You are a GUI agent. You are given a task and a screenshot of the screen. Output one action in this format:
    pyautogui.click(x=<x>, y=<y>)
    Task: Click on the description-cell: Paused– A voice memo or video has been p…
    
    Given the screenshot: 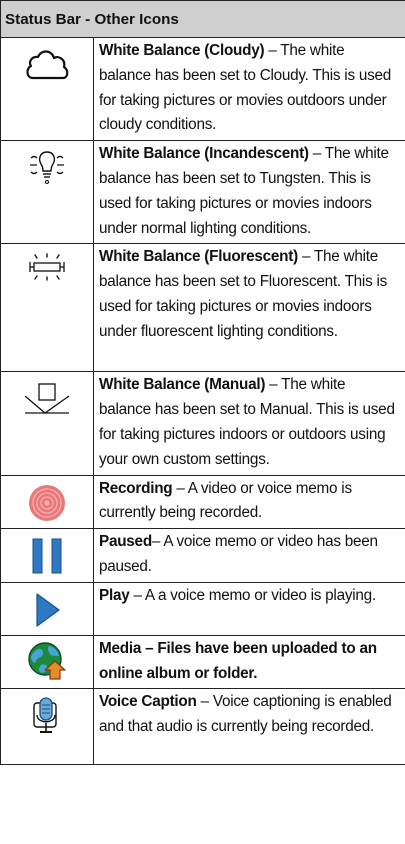 What is the action you would take?
    pyautogui.click(x=248, y=555)
    